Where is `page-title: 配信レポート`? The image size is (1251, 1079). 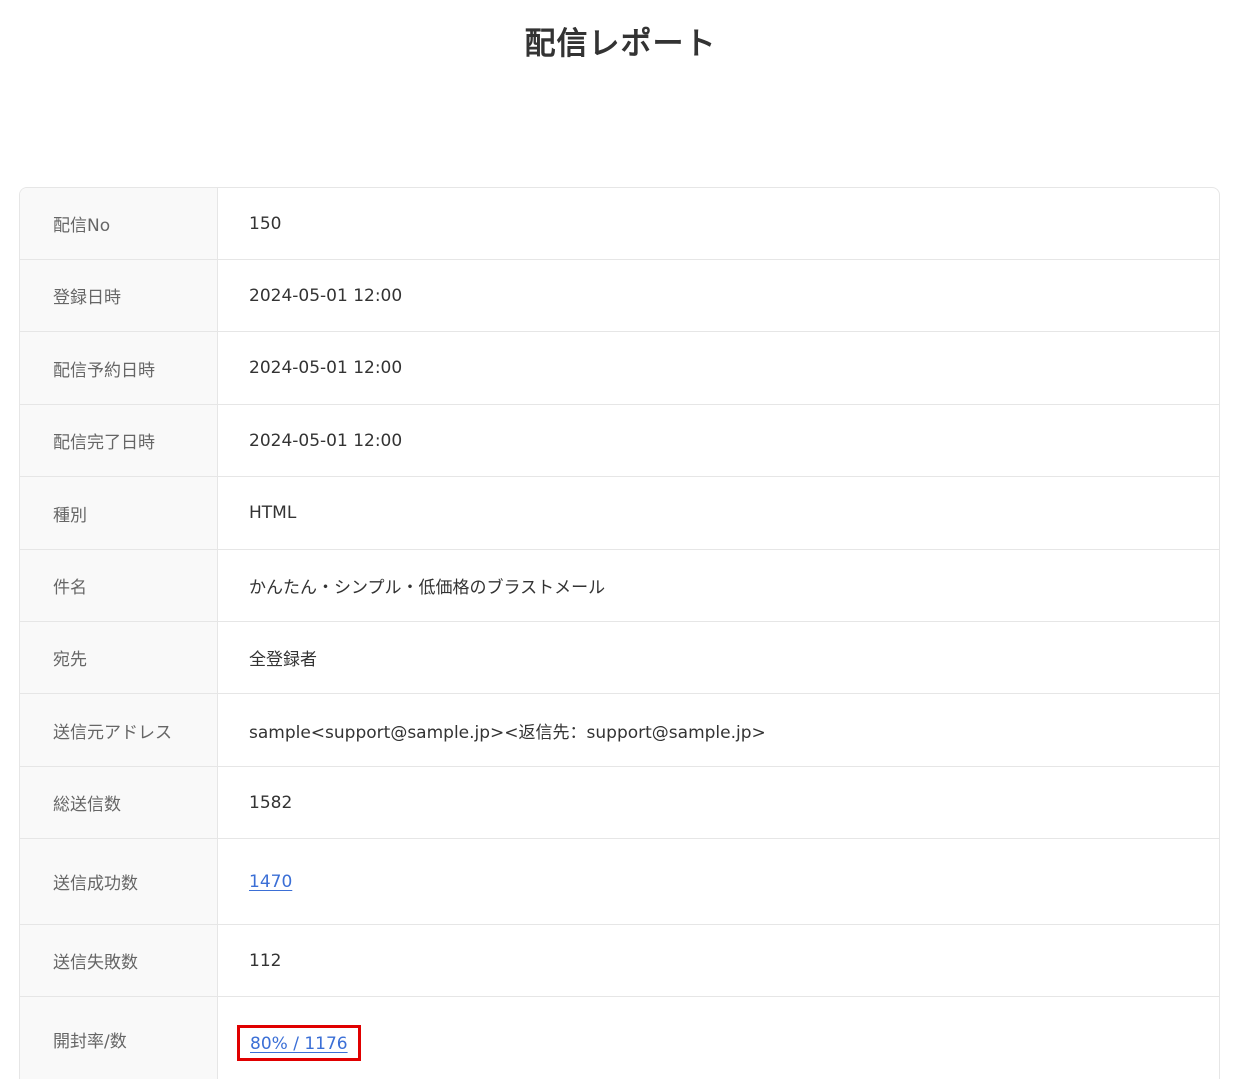 page-title: 配信レポート is located at coordinates (620, 44).